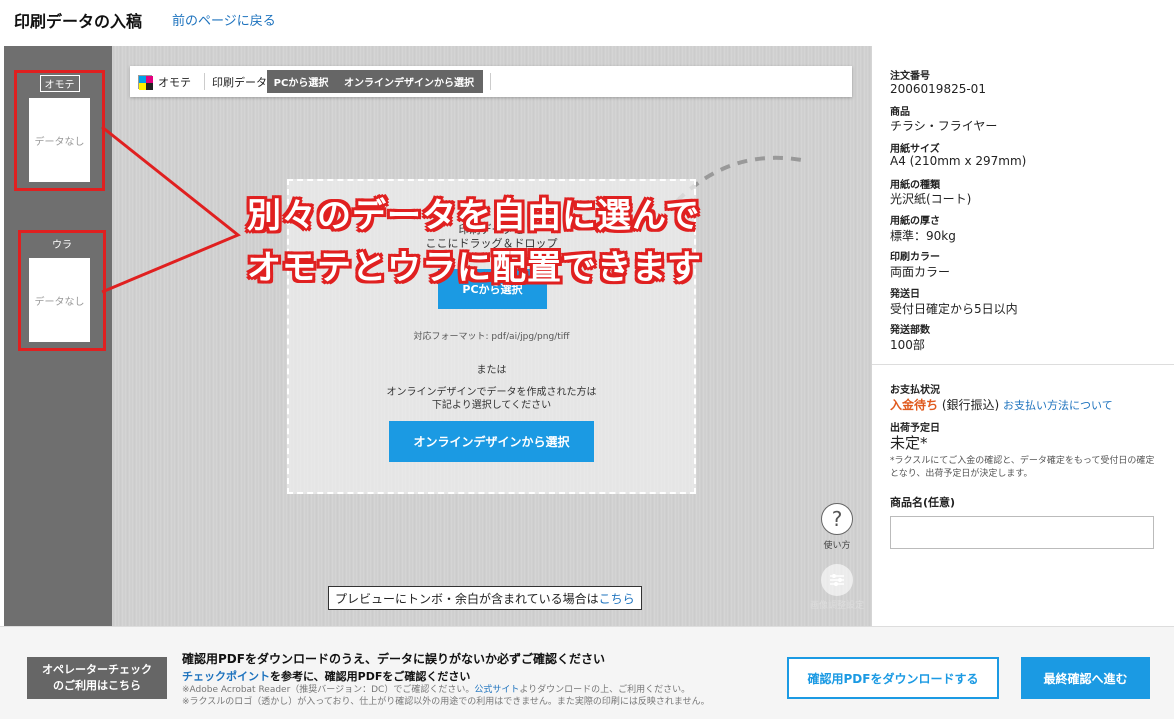 Image resolution: width=1174 pixels, height=719 pixels. Describe the element at coordinates (905, 294) in the screenshot. I see `ship-date-label: 発送日` at that location.